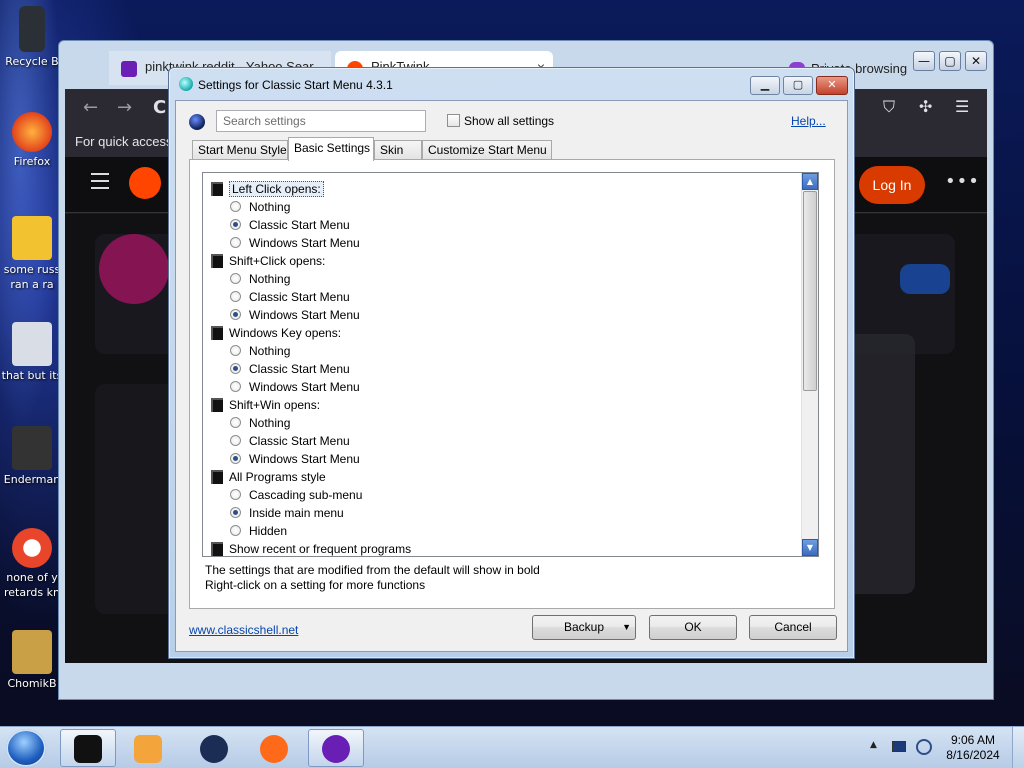 The width and height of the screenshot is (1024, 768). I want to click on cancel-button: Cancel, so click(793, 627).